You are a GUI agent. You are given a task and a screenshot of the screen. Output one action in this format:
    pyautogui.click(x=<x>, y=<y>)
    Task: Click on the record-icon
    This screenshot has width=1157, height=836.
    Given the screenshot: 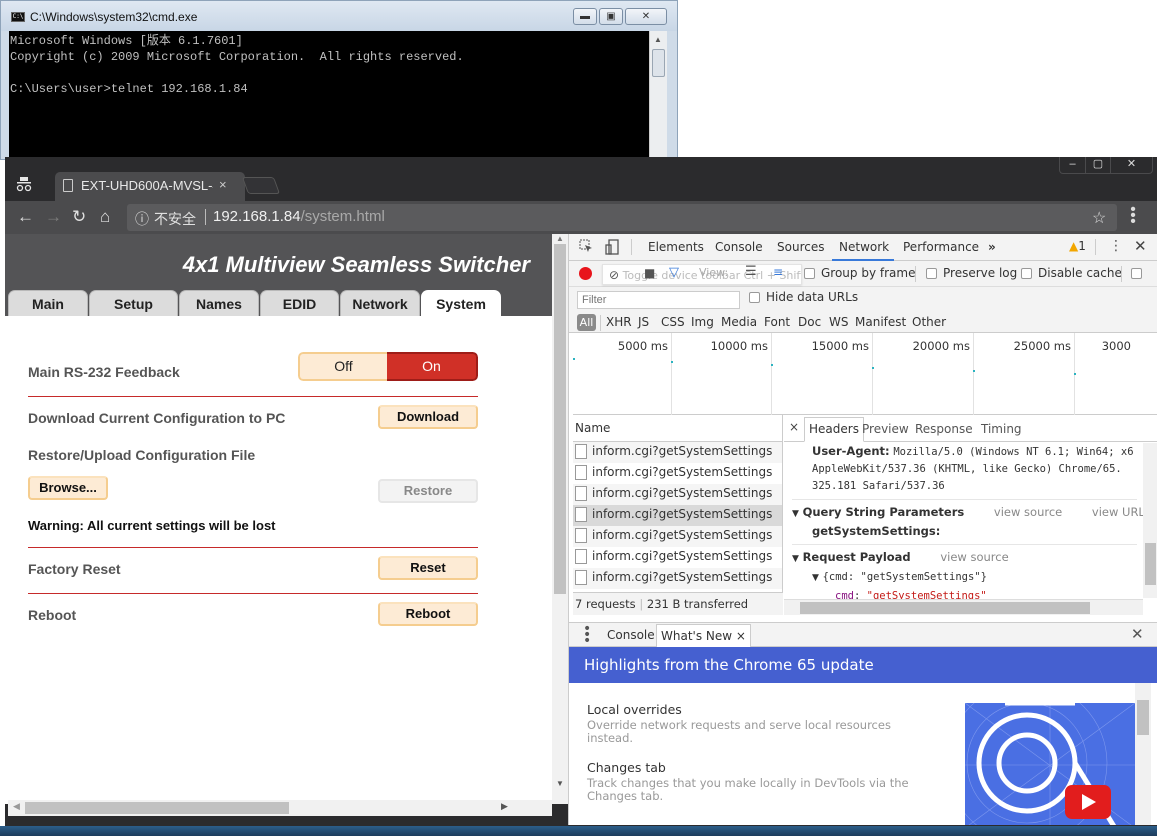 What is the action you would take?
    pyautogui.click(x=585, y=273)
    